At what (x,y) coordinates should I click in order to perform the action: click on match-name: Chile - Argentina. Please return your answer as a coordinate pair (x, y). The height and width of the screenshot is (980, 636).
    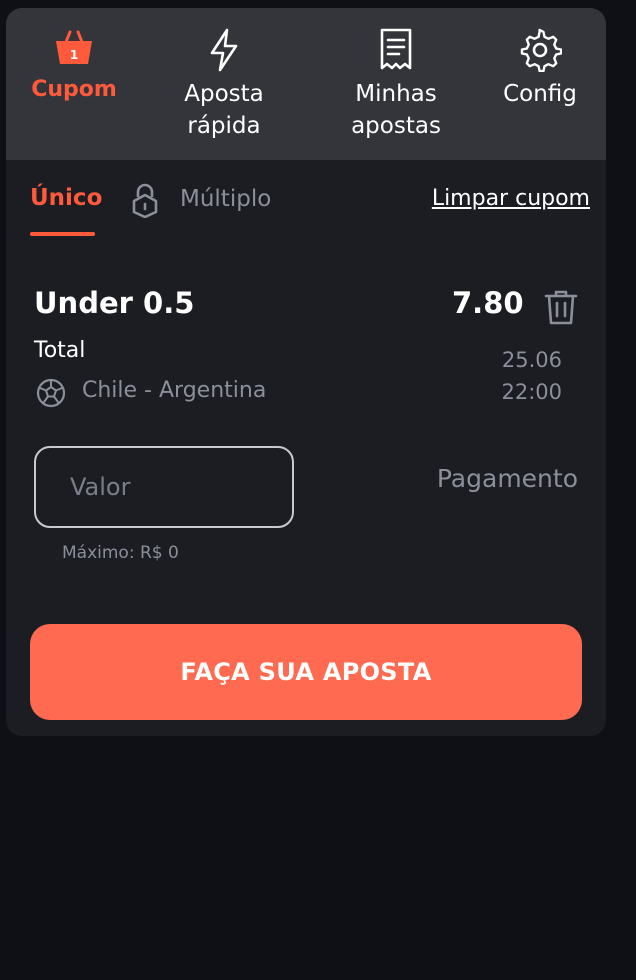
    Looking at the image, I should click on (174, 390).